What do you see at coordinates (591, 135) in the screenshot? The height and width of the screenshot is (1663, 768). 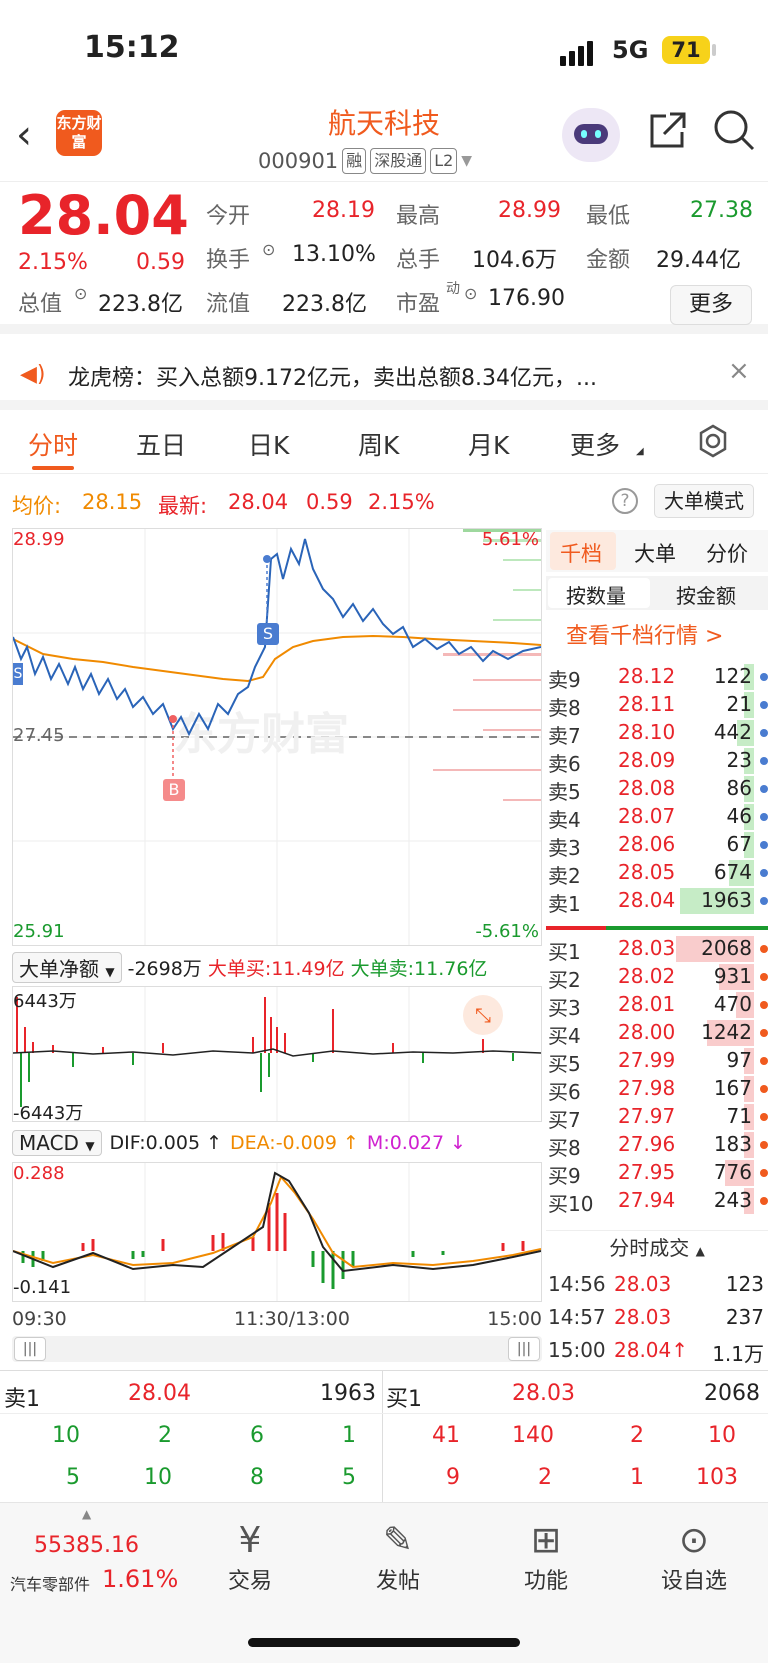 I see `assistant-avatar` at bounding box center [591, 135].